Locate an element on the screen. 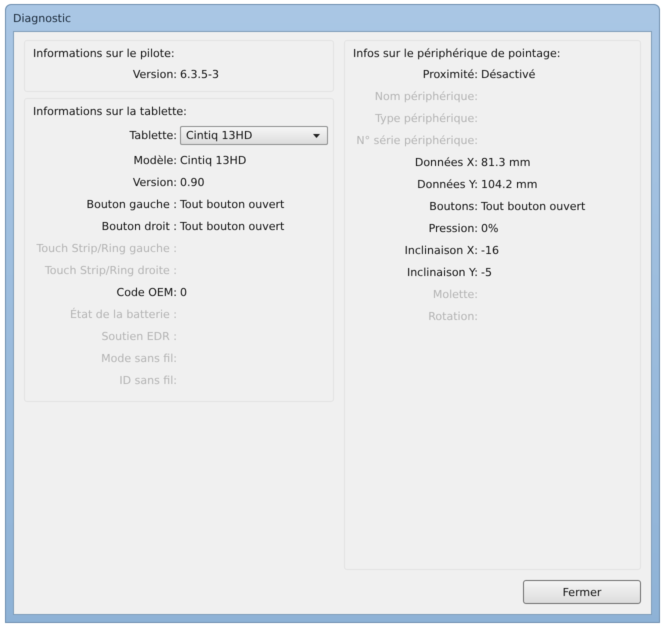  field-label: Nom périphérique: is located at coordinates (426, 96).